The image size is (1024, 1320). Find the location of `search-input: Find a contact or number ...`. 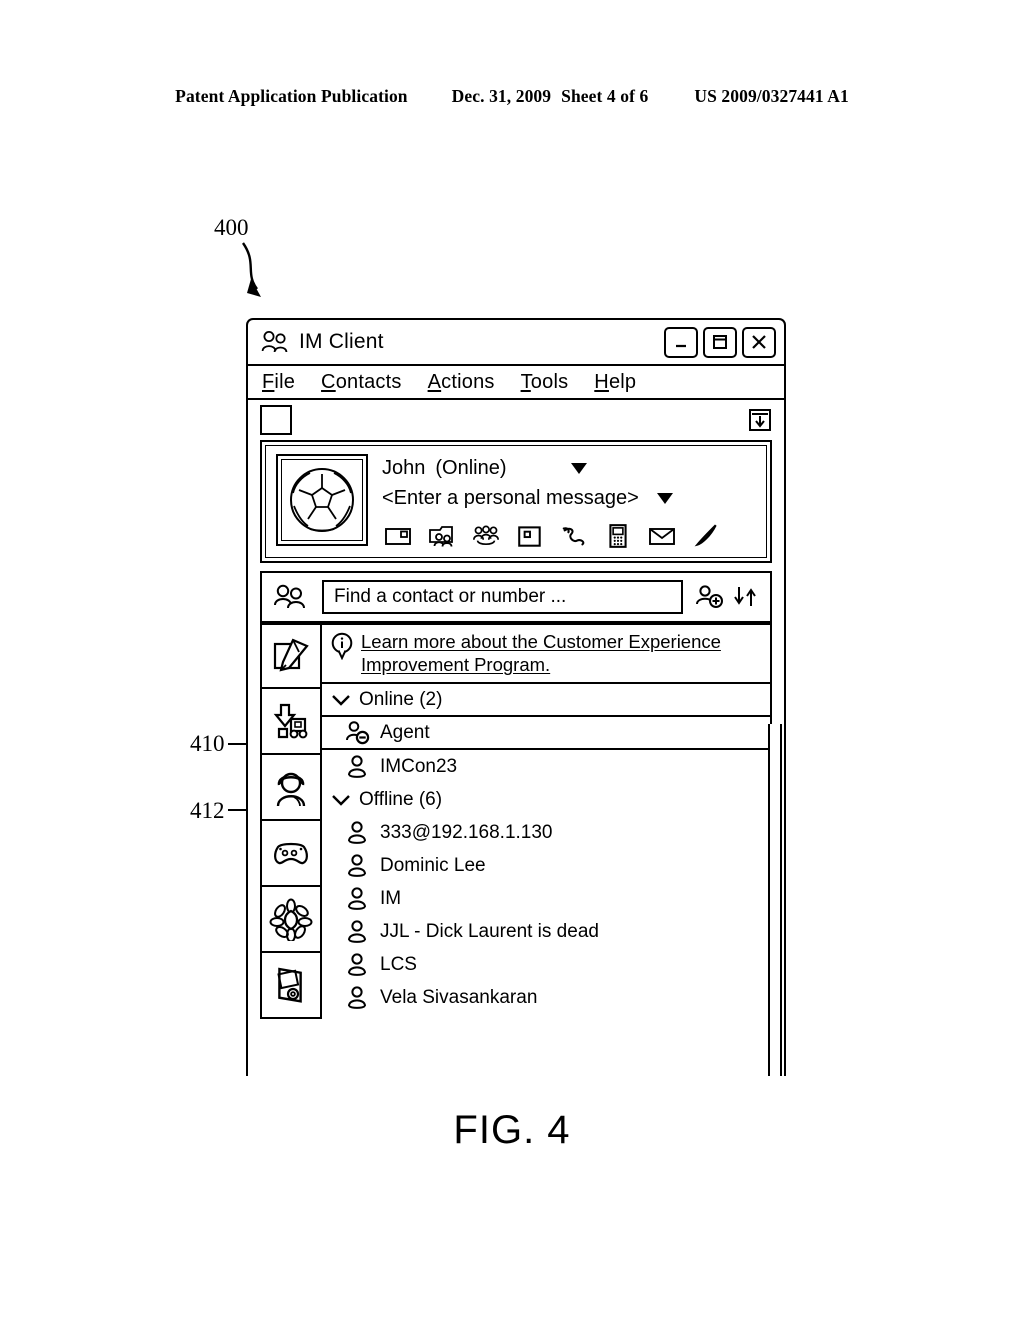

search-input: Find a contact or number ... is located at coordinates (502, 597).